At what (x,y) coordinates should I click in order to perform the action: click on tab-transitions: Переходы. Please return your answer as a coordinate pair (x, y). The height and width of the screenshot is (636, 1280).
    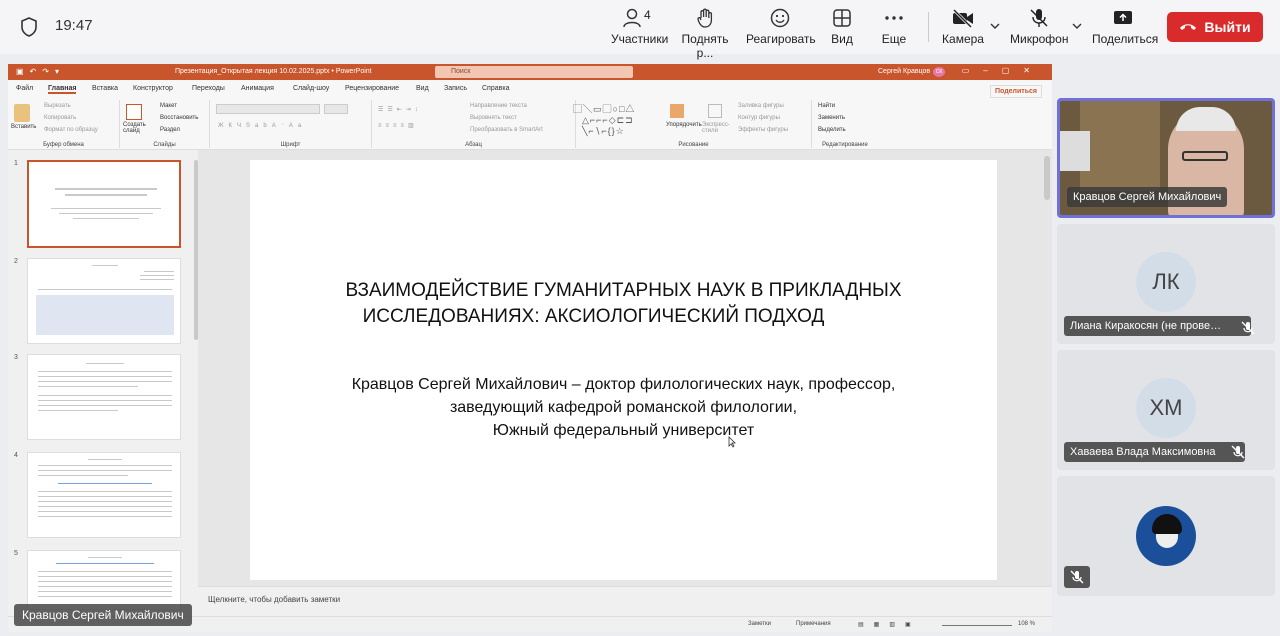
    Looking at the image, I should click on (208, 88).